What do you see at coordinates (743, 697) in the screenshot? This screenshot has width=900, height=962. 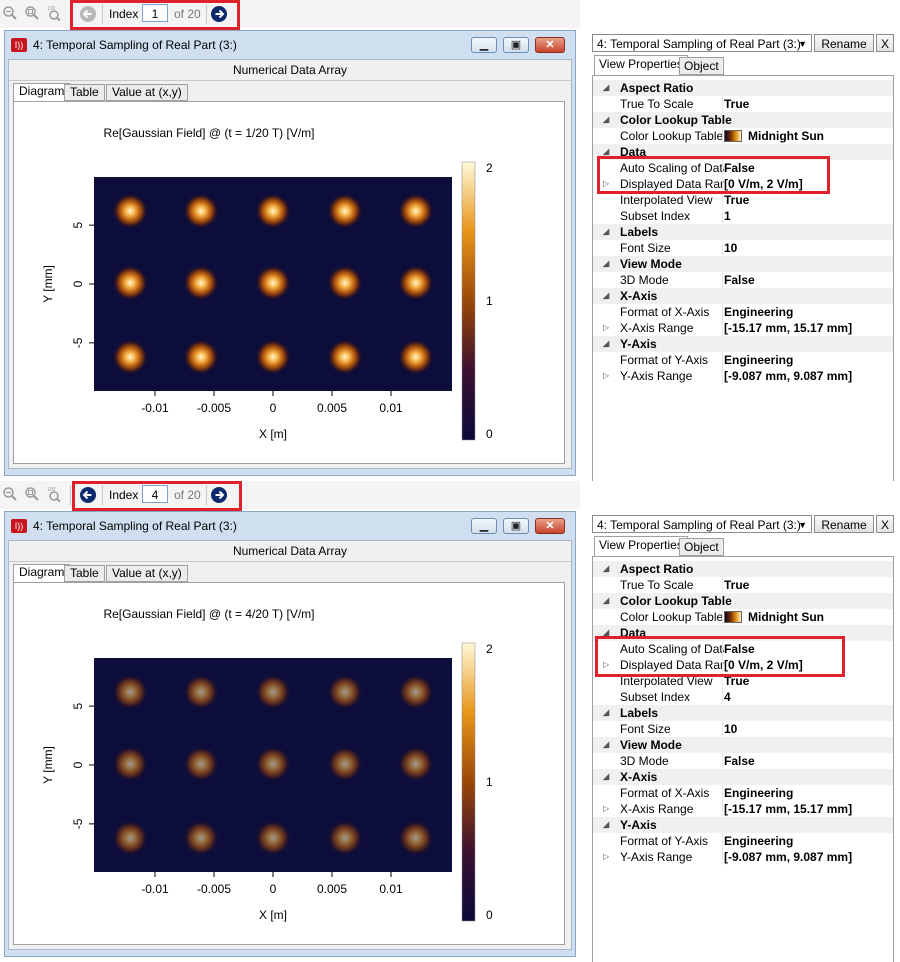 I see `property-row: Subset Index 4` at bounding box center [743, 697].